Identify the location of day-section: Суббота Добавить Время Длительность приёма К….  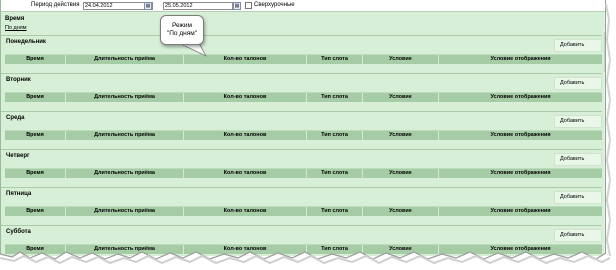
(303, 240).